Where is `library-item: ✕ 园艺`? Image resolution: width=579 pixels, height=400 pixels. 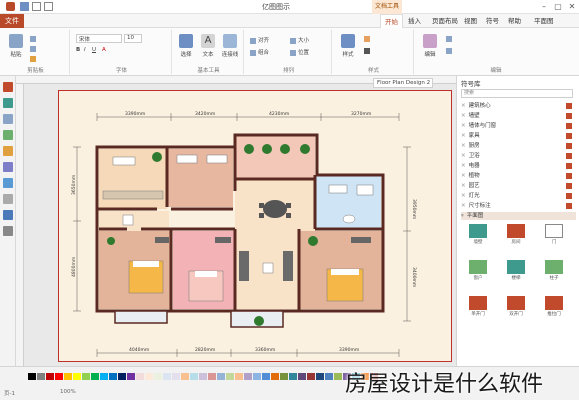 library-item: ✕ 园艺 is located at coordinates (518, 186).